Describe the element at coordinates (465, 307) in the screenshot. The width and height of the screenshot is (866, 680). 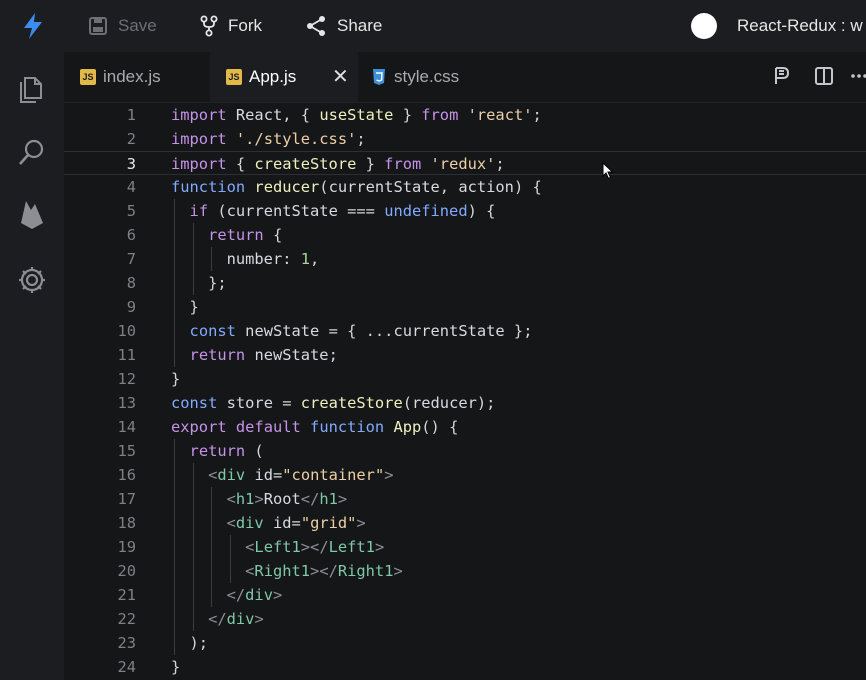
I see `code-line: 9 }` at that location.